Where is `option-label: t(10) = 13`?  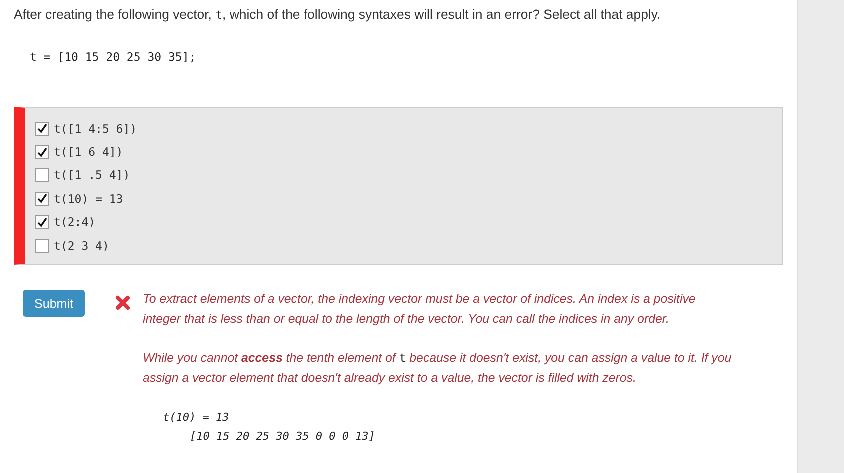 option-label: t(10) = 13 is located at coordinates (89, 199).